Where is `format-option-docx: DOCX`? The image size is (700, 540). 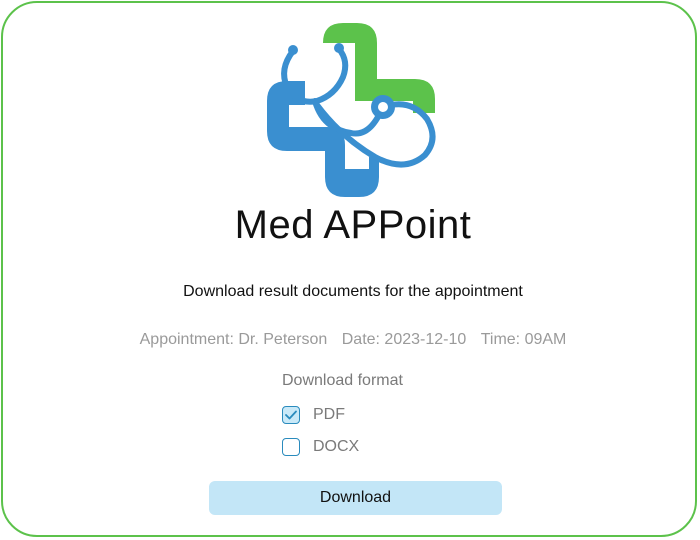
format-option-docx: DOCX is located at coordinates (320, 447).